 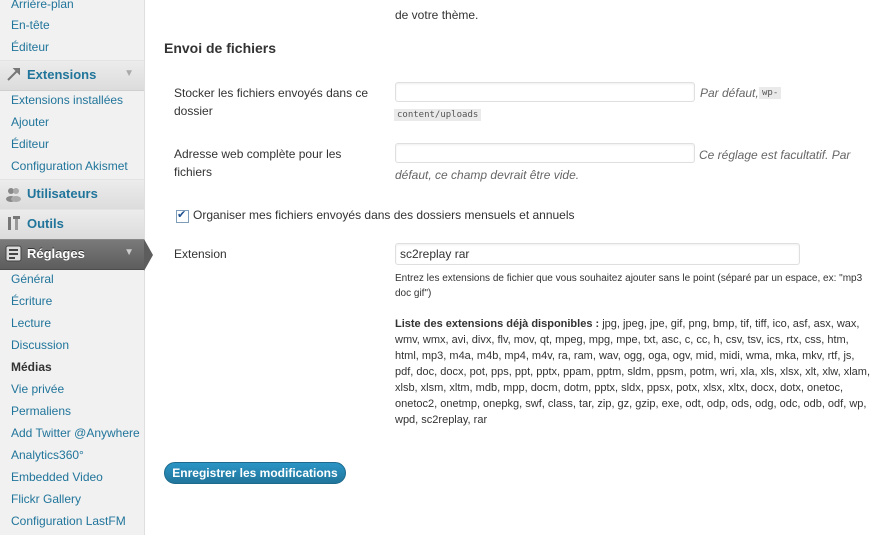 I want to click on sidebar-item-twitter-anywhere: Add Twitter @Anywhere, so click(x=75, y=433).